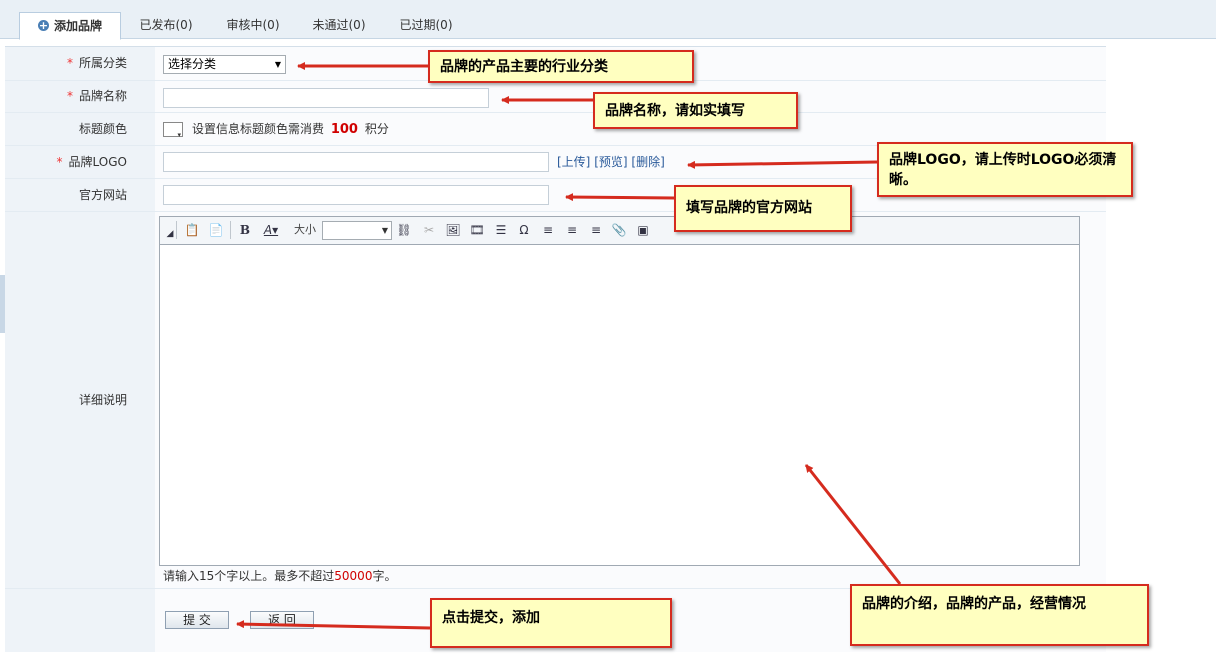  What do you see at coordinates (404, 230) in the screenshot?
I see `link-icon: ⛓` at bounding box center [404, 230].